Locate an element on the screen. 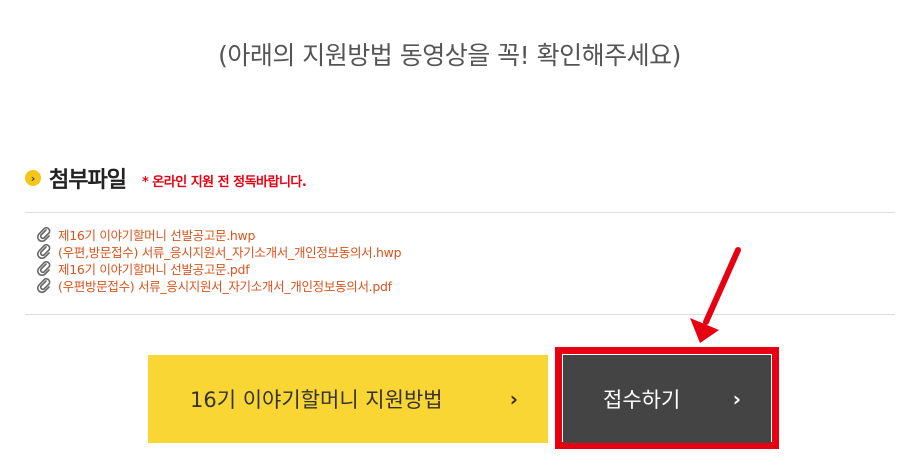  red-arrow-icon is located at coordinates (715, 295).